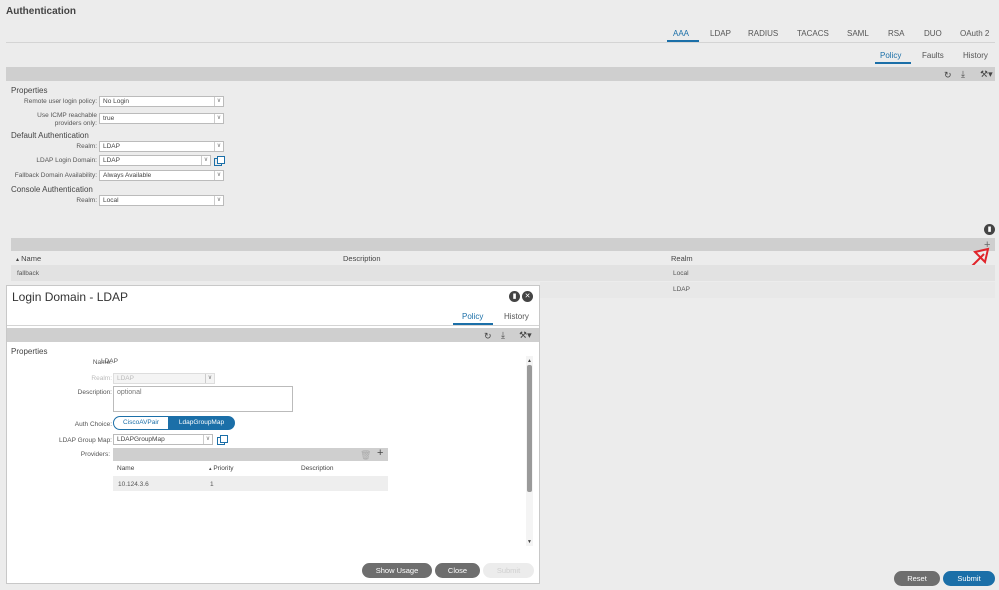 The image size is (999, 590). Describe the element at coordinates (155, 160) in the screenshot. I see `ldap-domain-select: LDAP ∨` at that location.